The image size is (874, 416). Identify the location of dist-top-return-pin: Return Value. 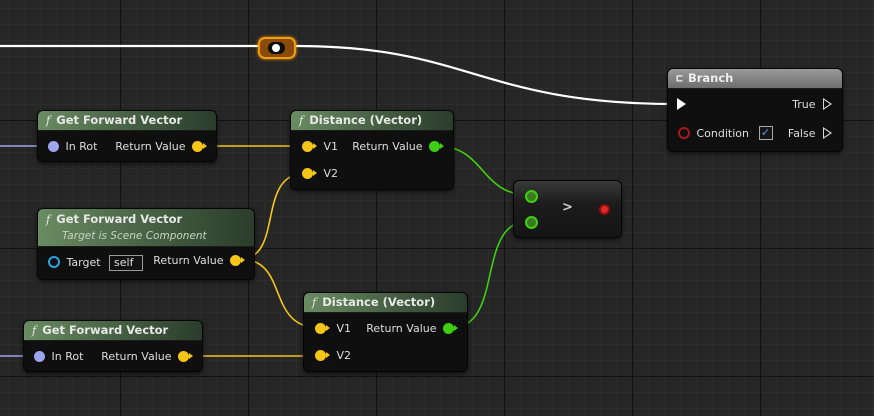
(398, 147).